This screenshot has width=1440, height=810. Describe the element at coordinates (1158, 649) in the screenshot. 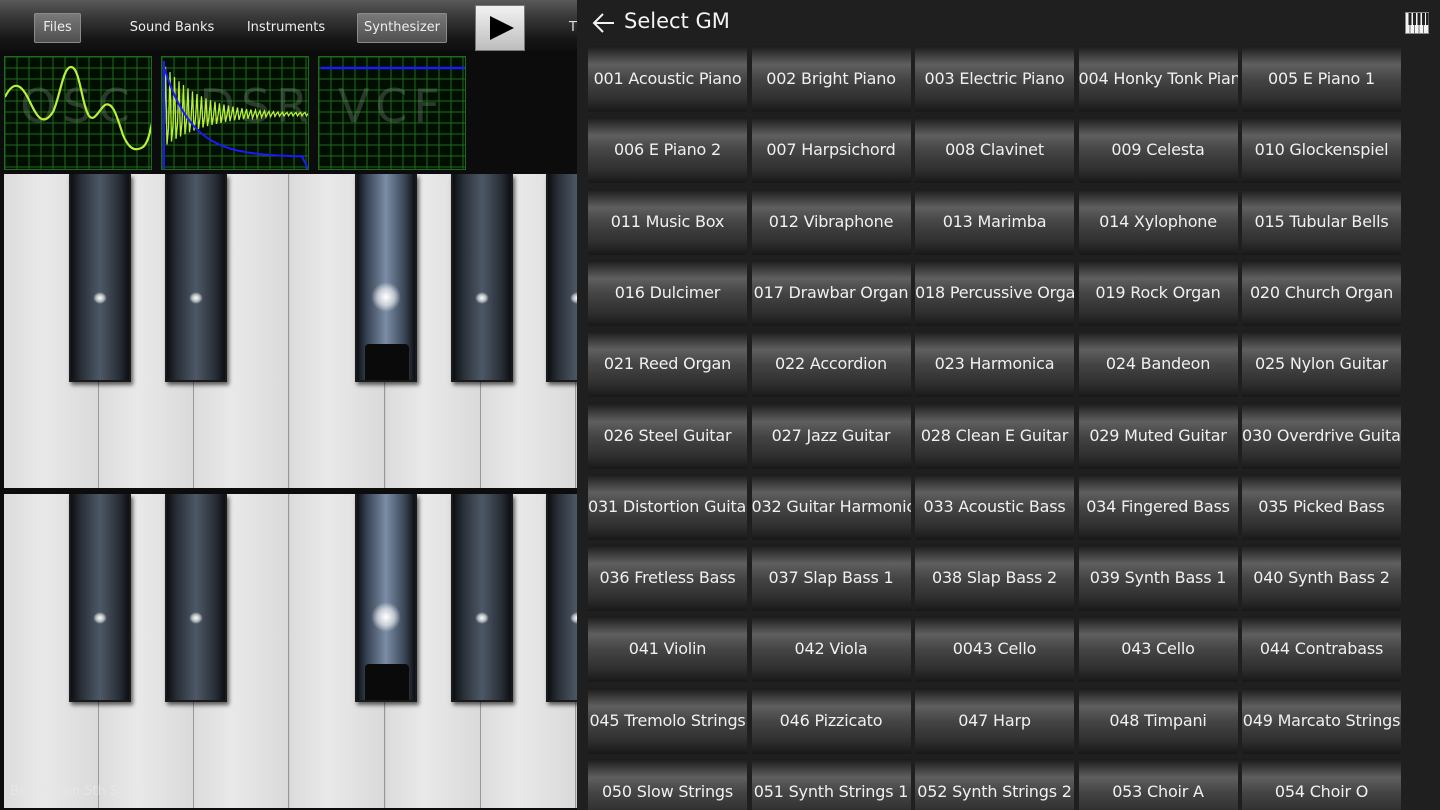

I see `instrument-button: 043 Cello` at that location.